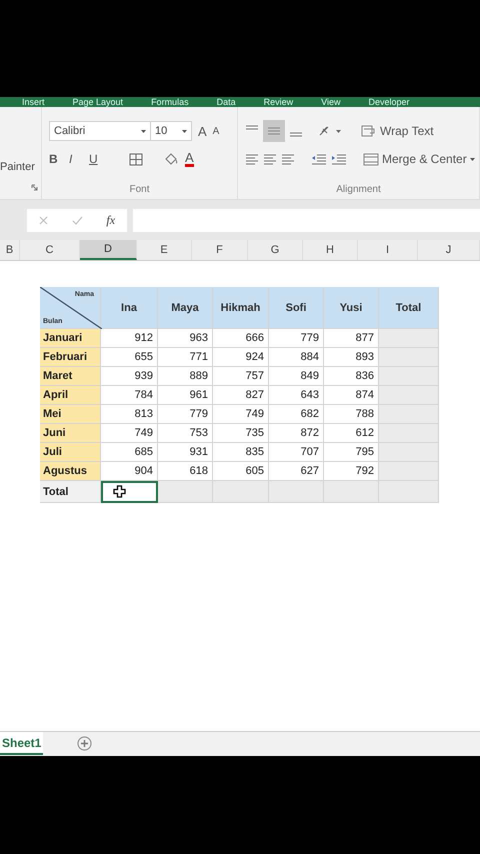 The width and height of the screenshot is (480, 854). I want to click on column-header: J, so click(449, 250).